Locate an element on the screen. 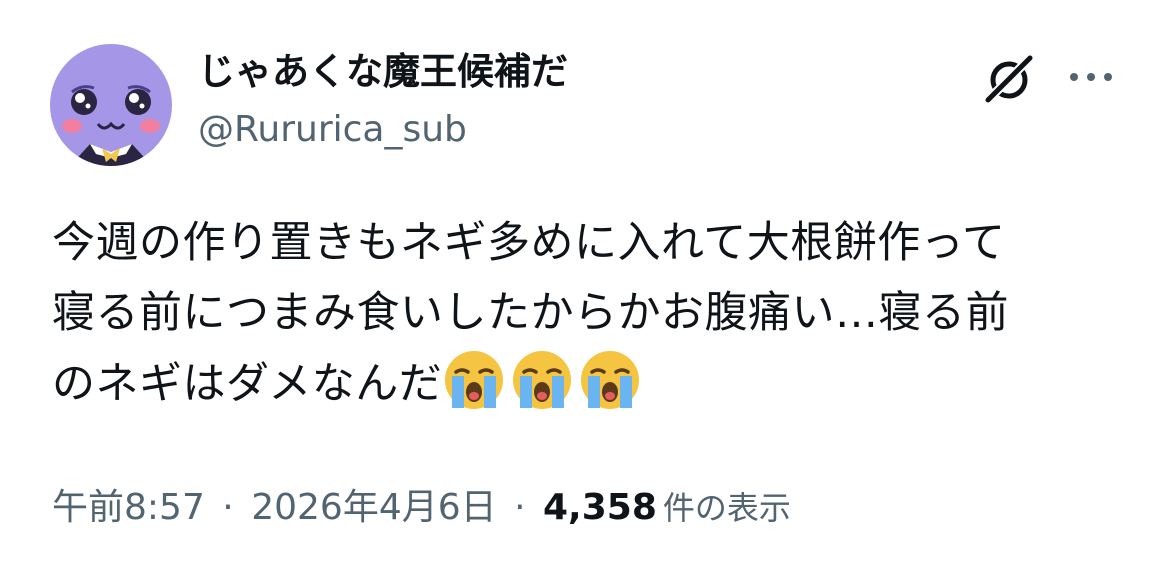  tweet-date: 2026年4月6日 is located at coordinates (373, 507).